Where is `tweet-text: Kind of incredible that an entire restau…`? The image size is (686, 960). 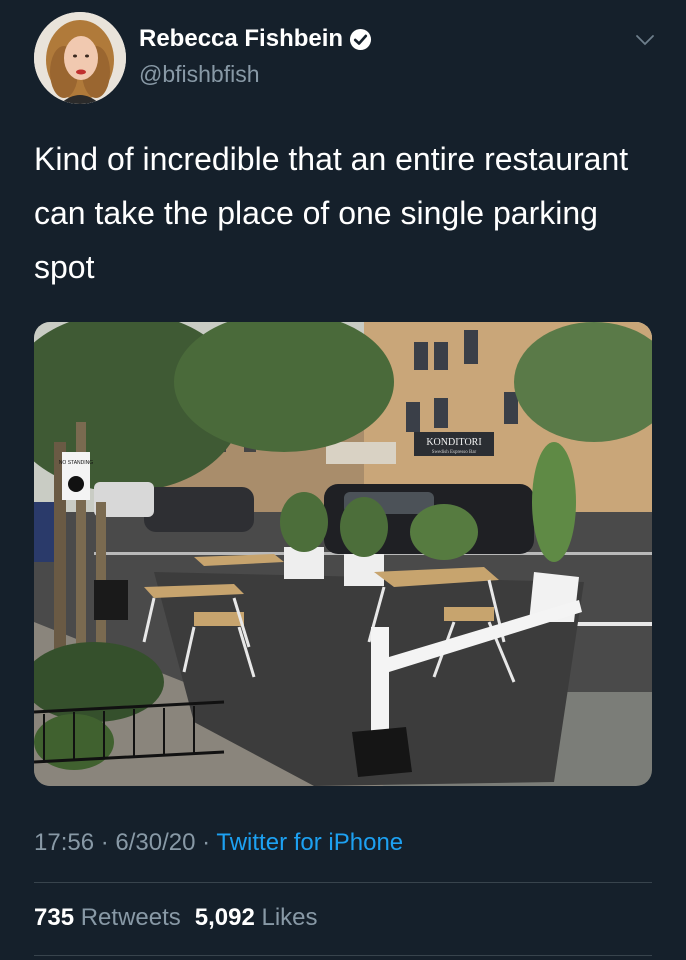 tweet-text: Kind of incredible that an entire restau… is located at coordinates (331, 213).